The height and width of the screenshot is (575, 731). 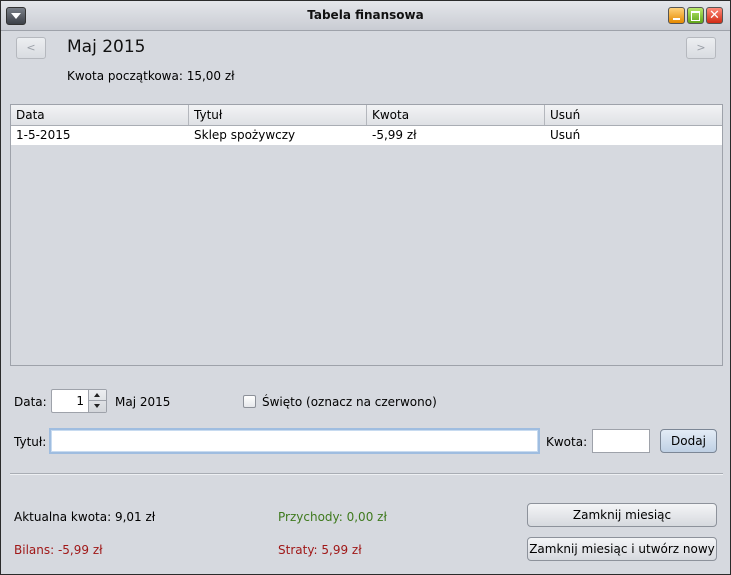 I want to click on date-label: Data:, so click(x=30, y=402).